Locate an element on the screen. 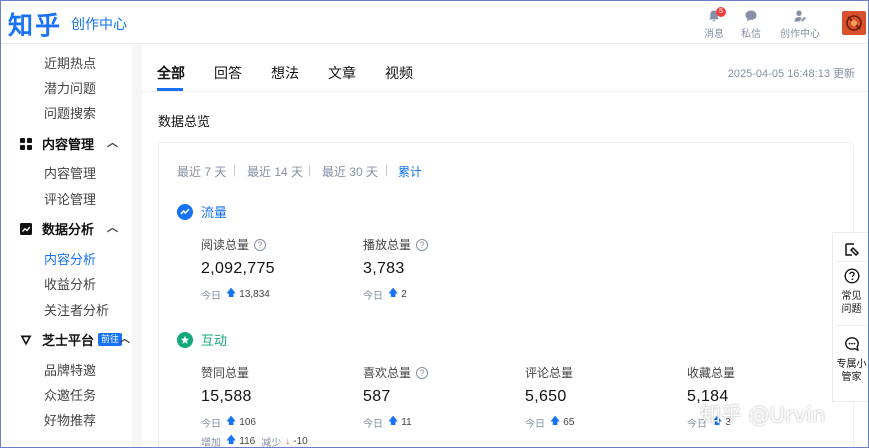  tab-answers: 回答 is located at coordinates (228, 73).